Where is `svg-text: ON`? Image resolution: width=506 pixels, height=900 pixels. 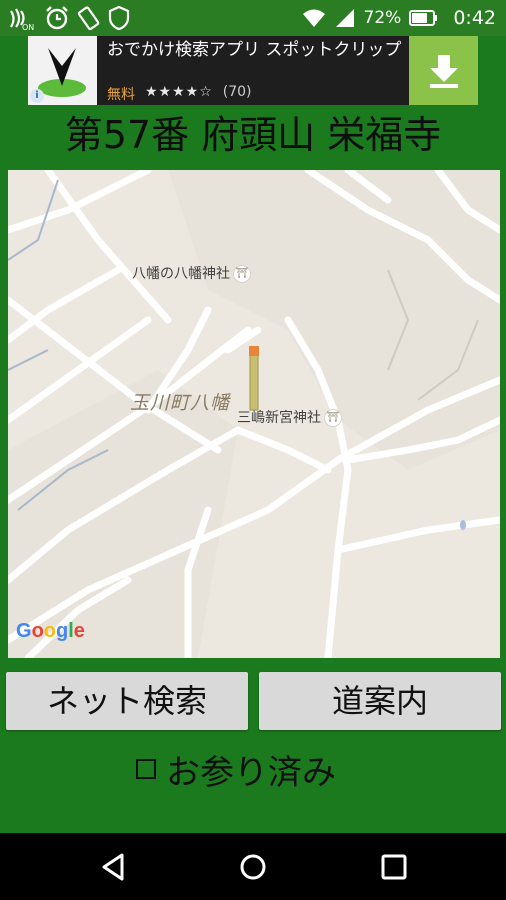 svg-text: ON is located at coordinates (28, 27).